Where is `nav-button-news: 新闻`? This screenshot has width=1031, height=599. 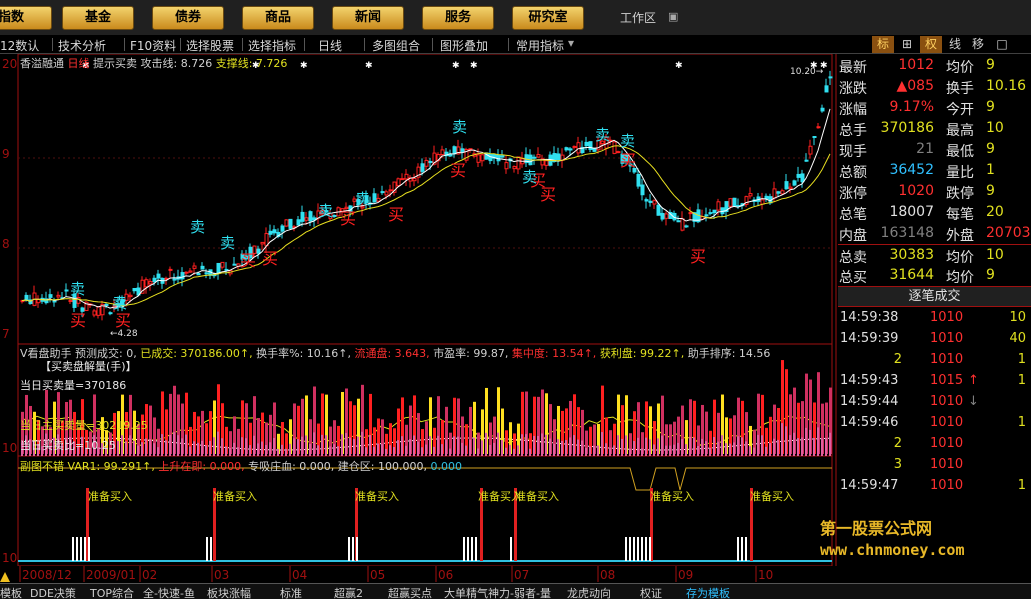
nav-button-news: 新闻 is located at coordinates (368, 18).